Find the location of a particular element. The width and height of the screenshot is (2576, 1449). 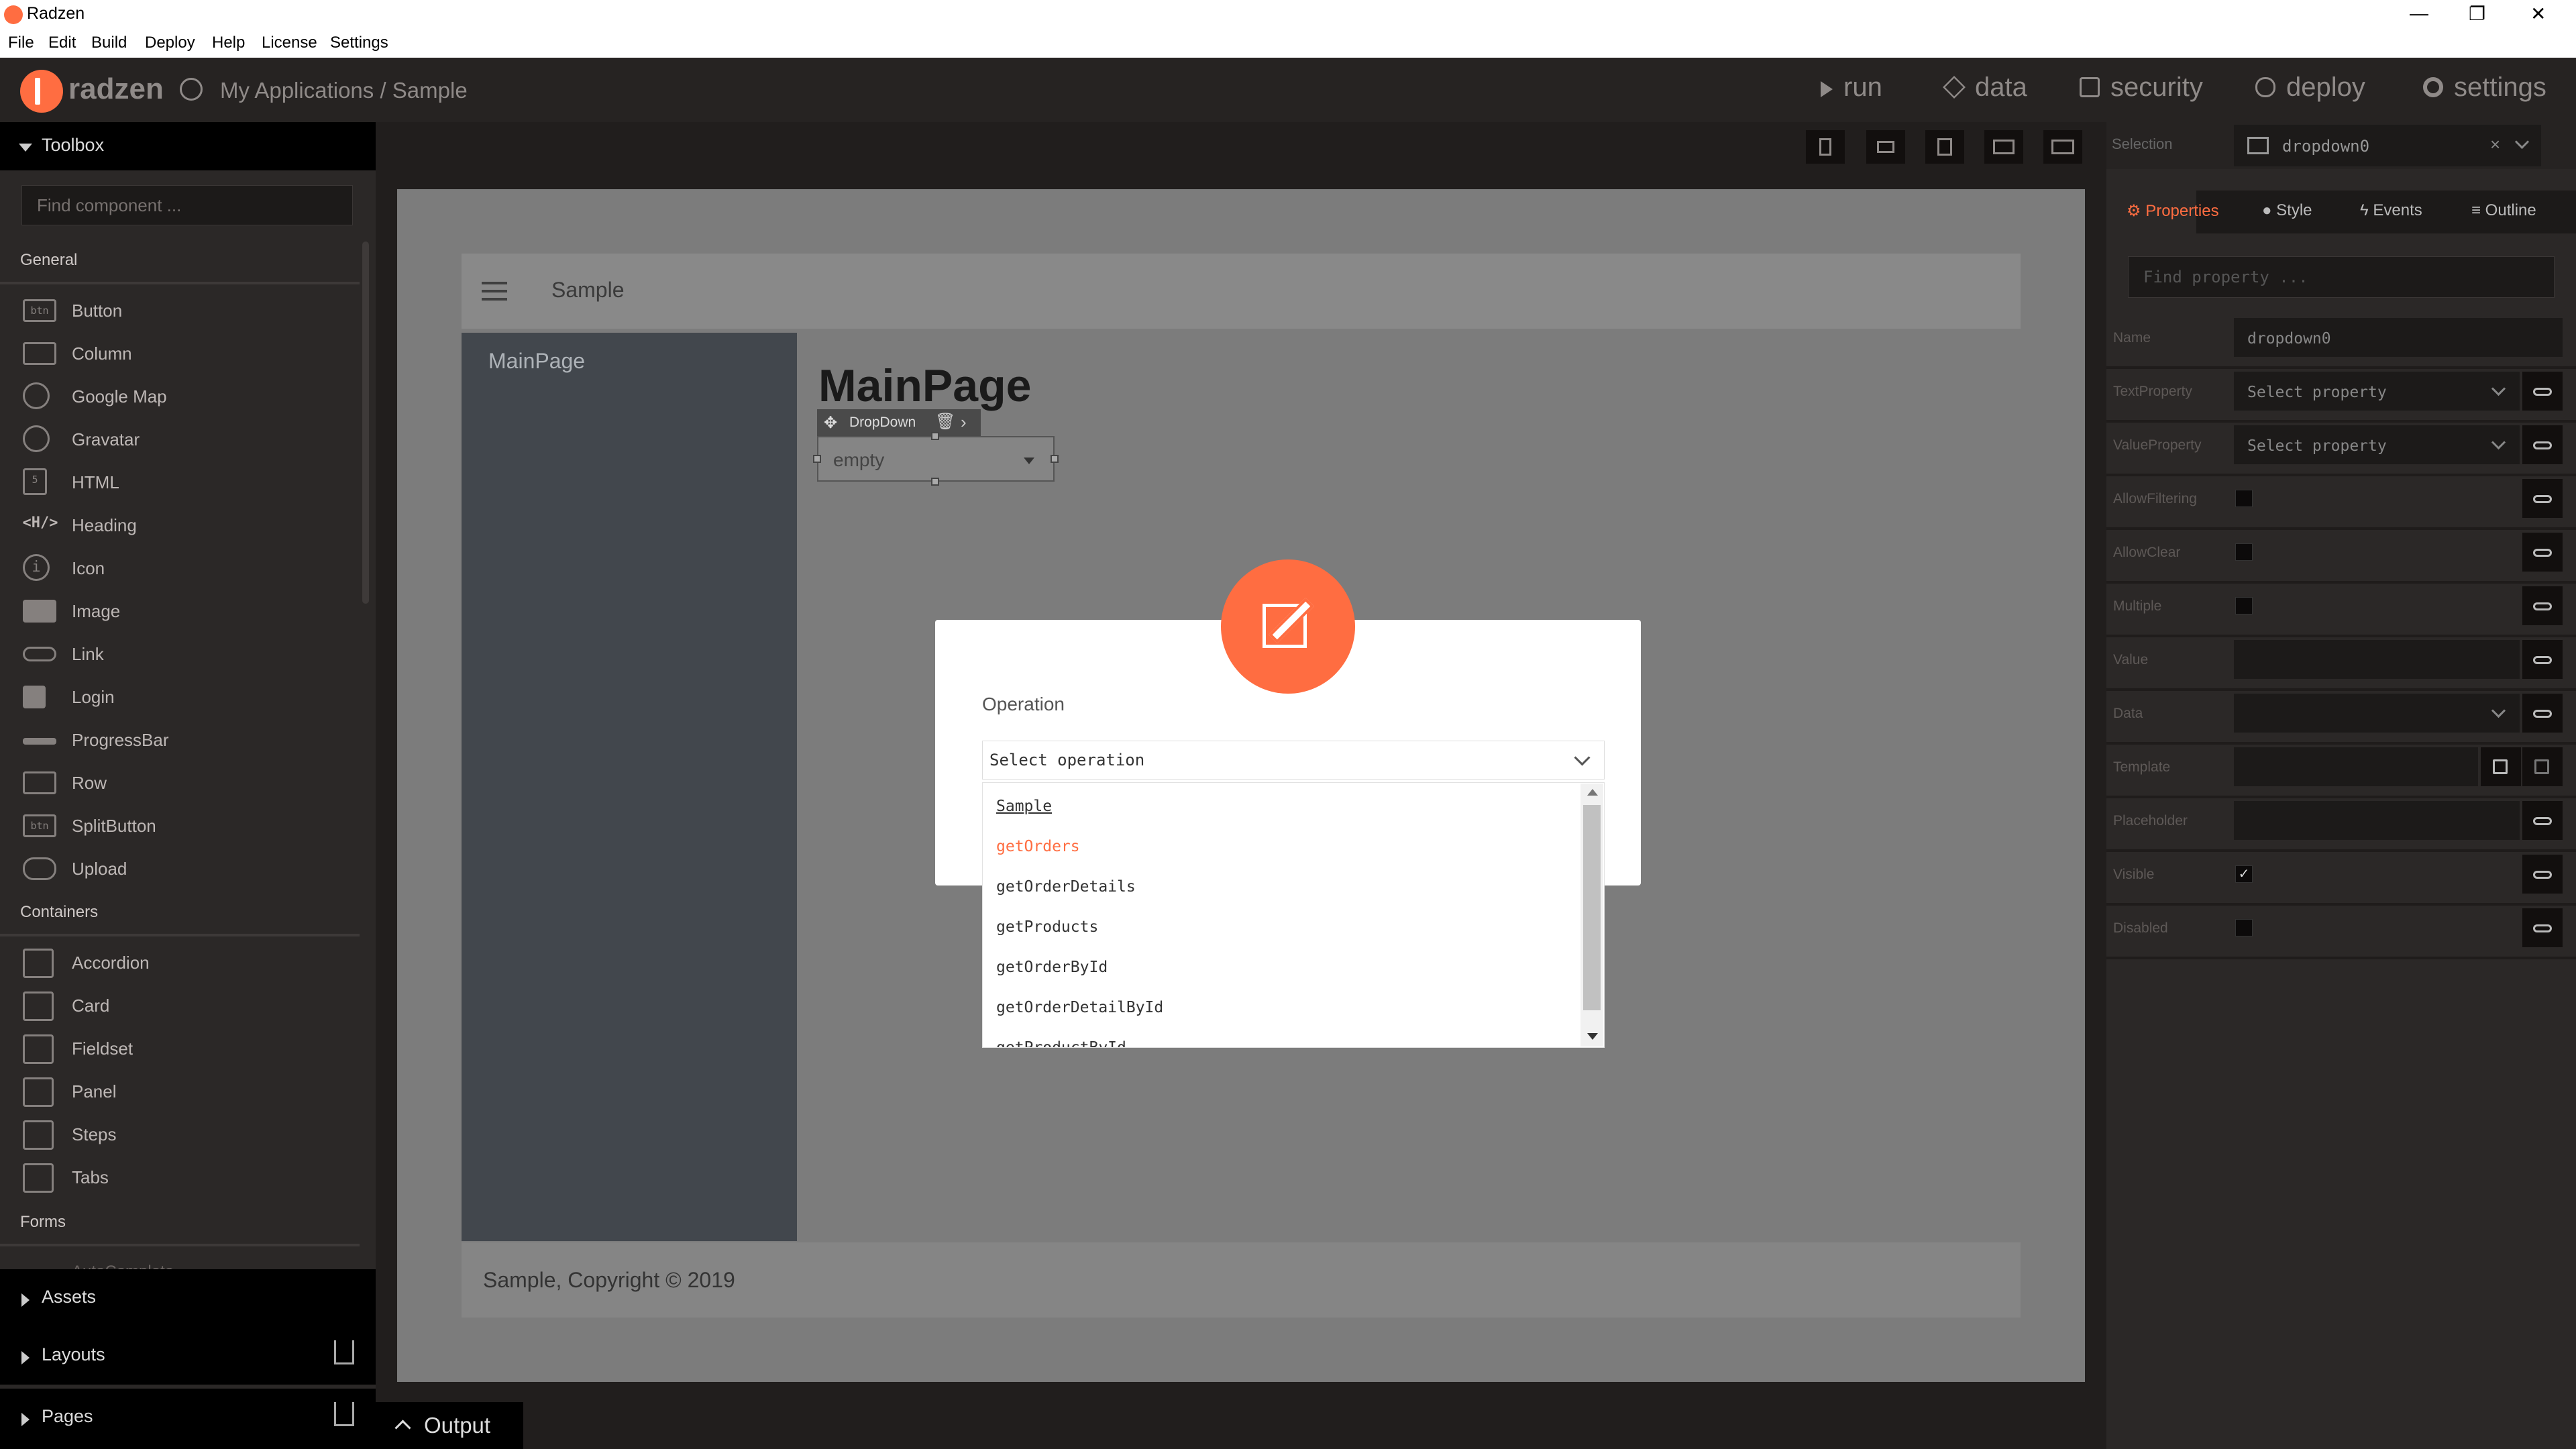

visible-checkbox: ✓ is located at coordinates (2244, 874).